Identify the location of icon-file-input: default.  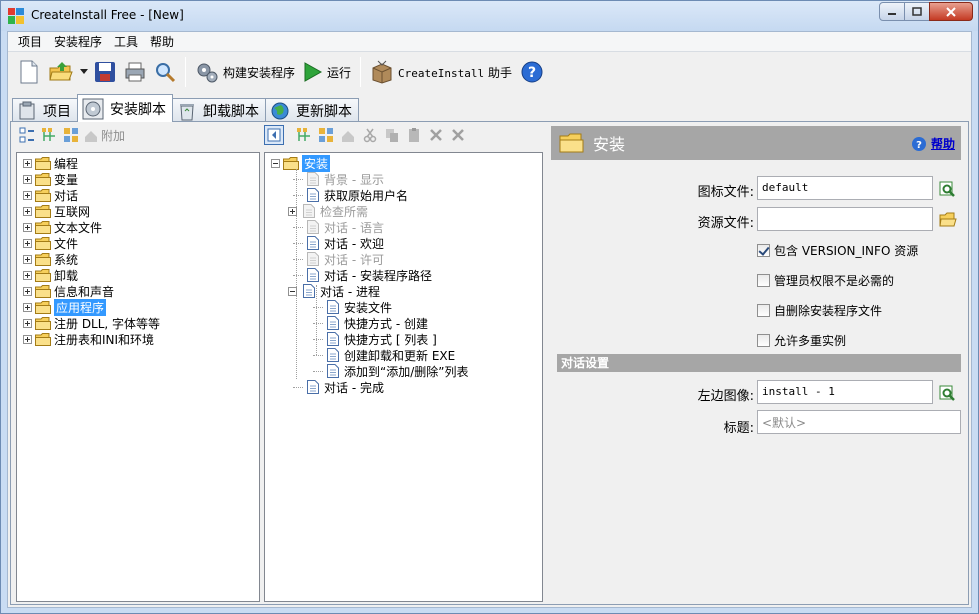
(845, 188).